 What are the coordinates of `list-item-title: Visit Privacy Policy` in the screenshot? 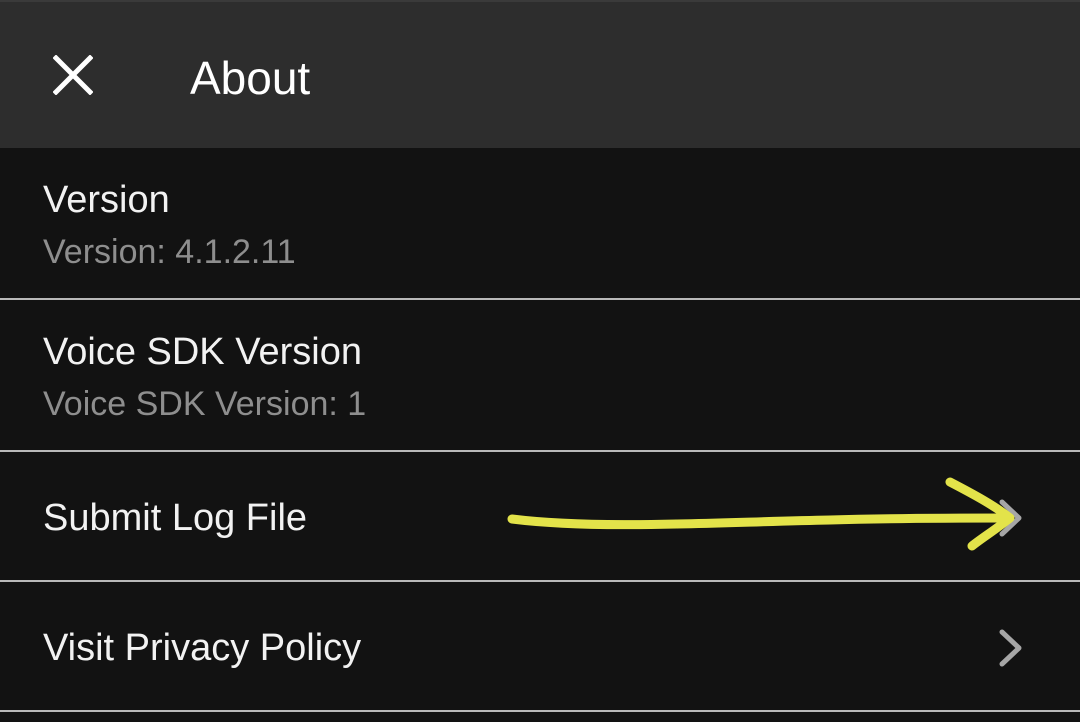 It's located at (202, 648).